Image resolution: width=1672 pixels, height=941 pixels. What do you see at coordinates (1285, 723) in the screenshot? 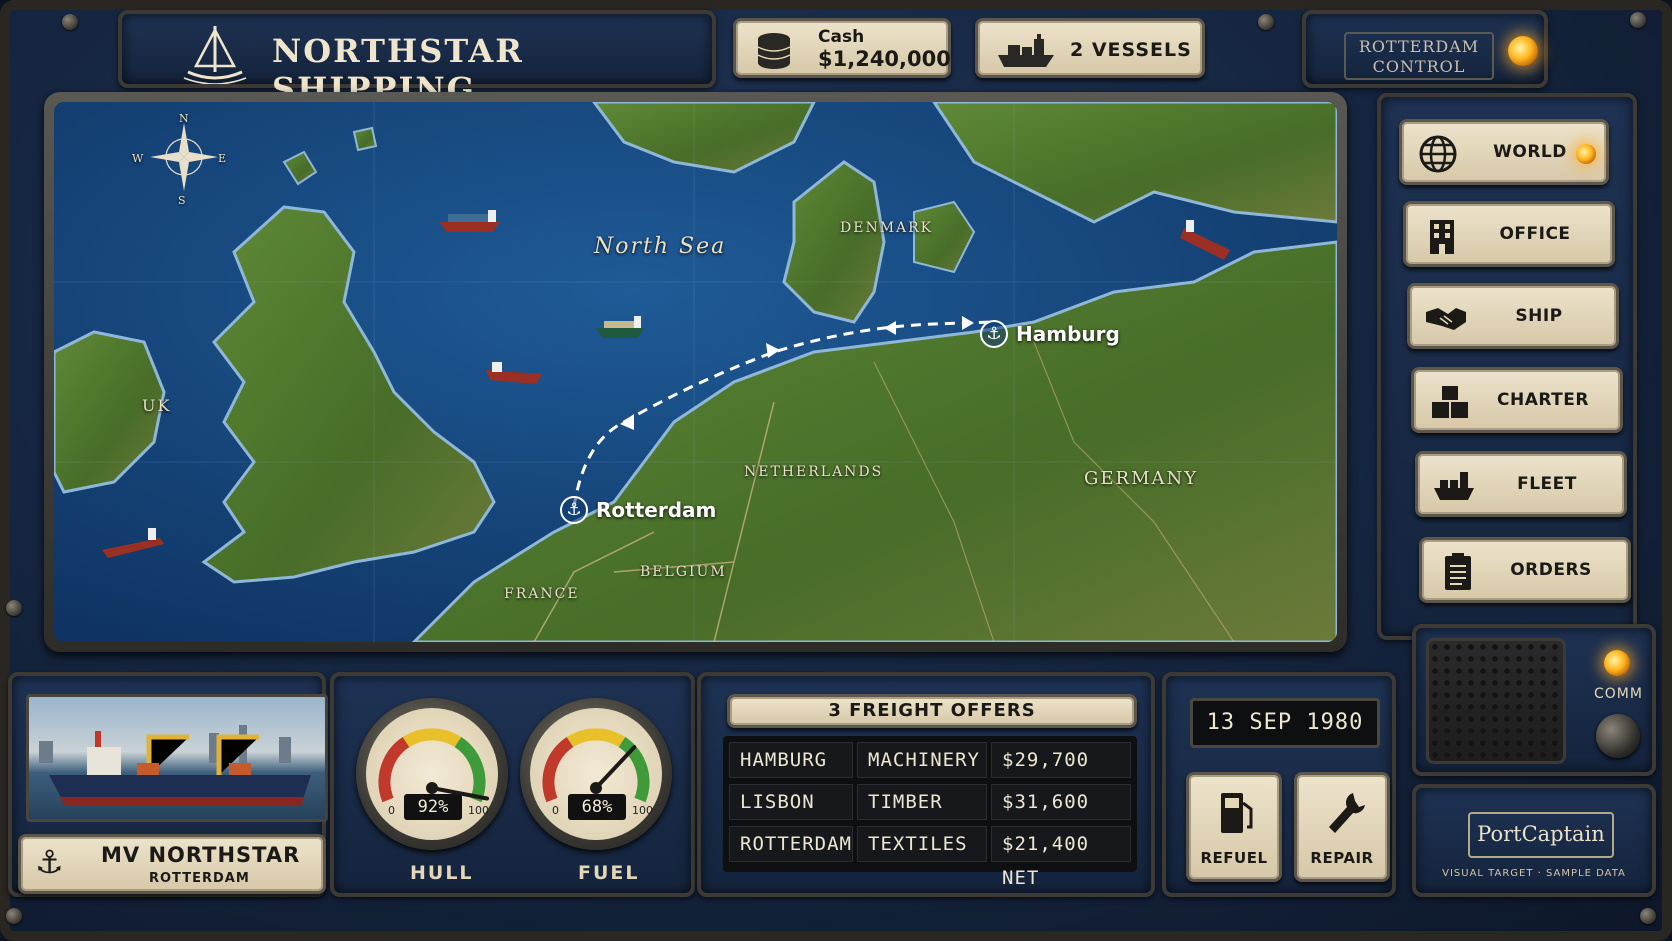
I see `game-date: 13 SEP 1980` at bounding box center [1285, 723].